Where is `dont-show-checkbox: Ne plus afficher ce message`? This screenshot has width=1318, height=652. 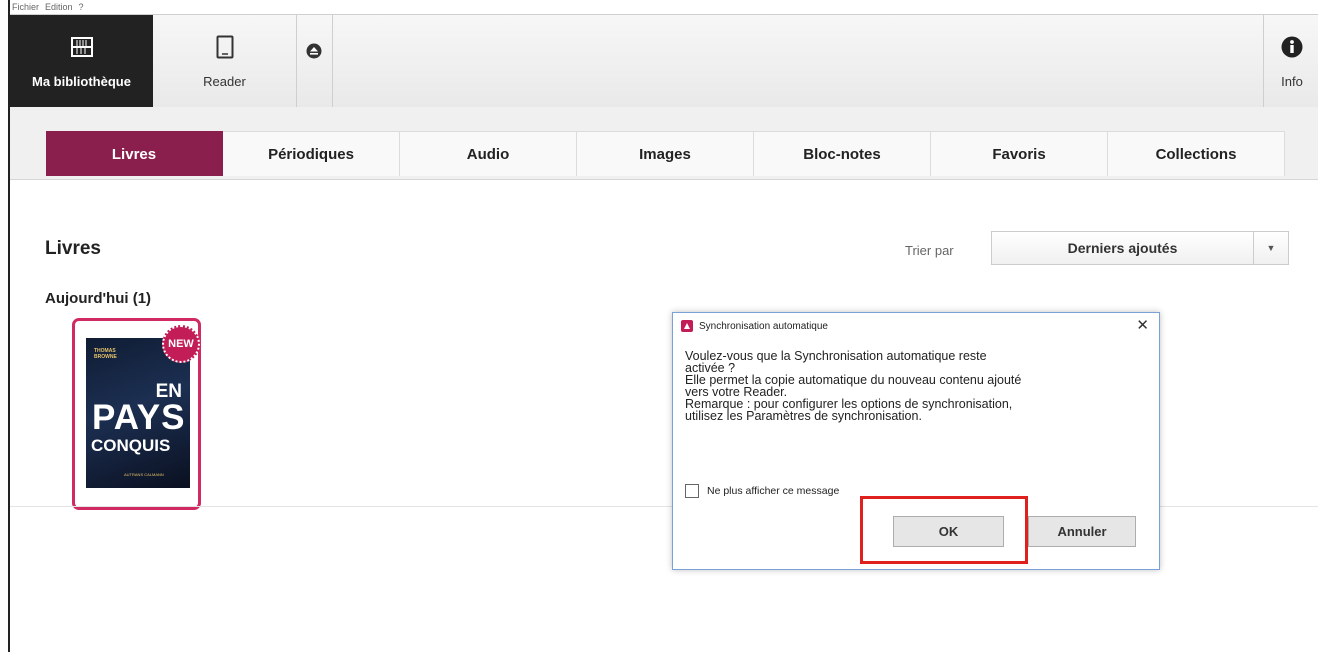
dont-show-checkbox: Ne plus afficher ce message is located at coordinates (762, 491).